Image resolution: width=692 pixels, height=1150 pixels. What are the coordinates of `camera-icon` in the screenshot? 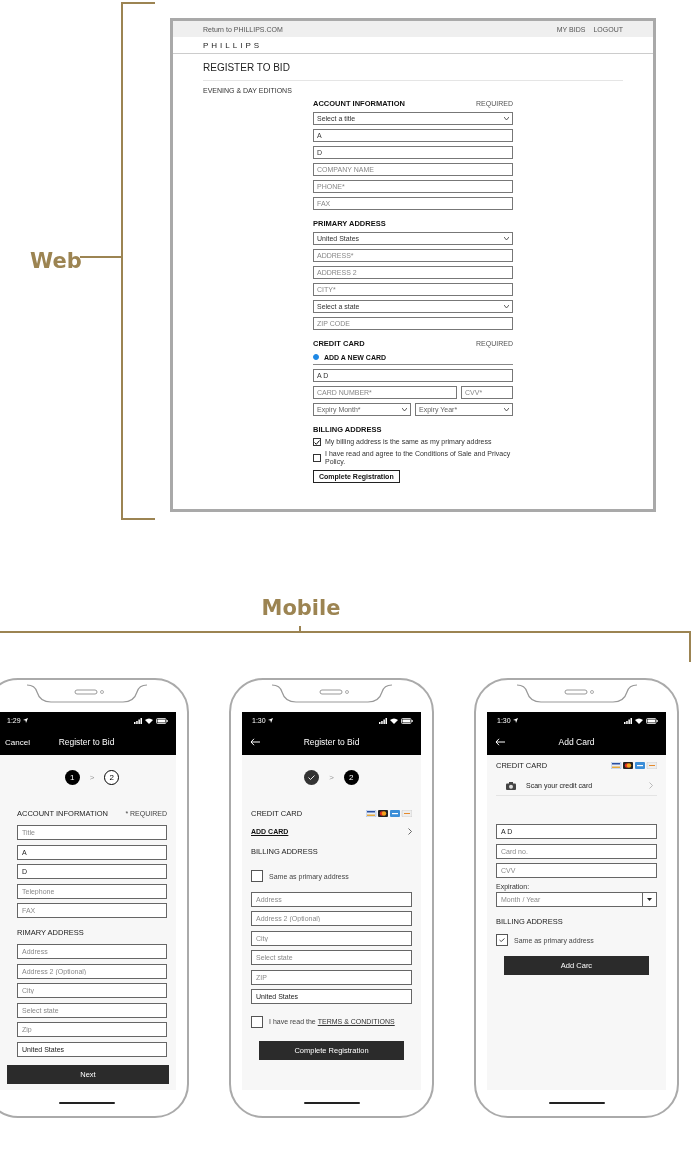 It's located at (511, 785).